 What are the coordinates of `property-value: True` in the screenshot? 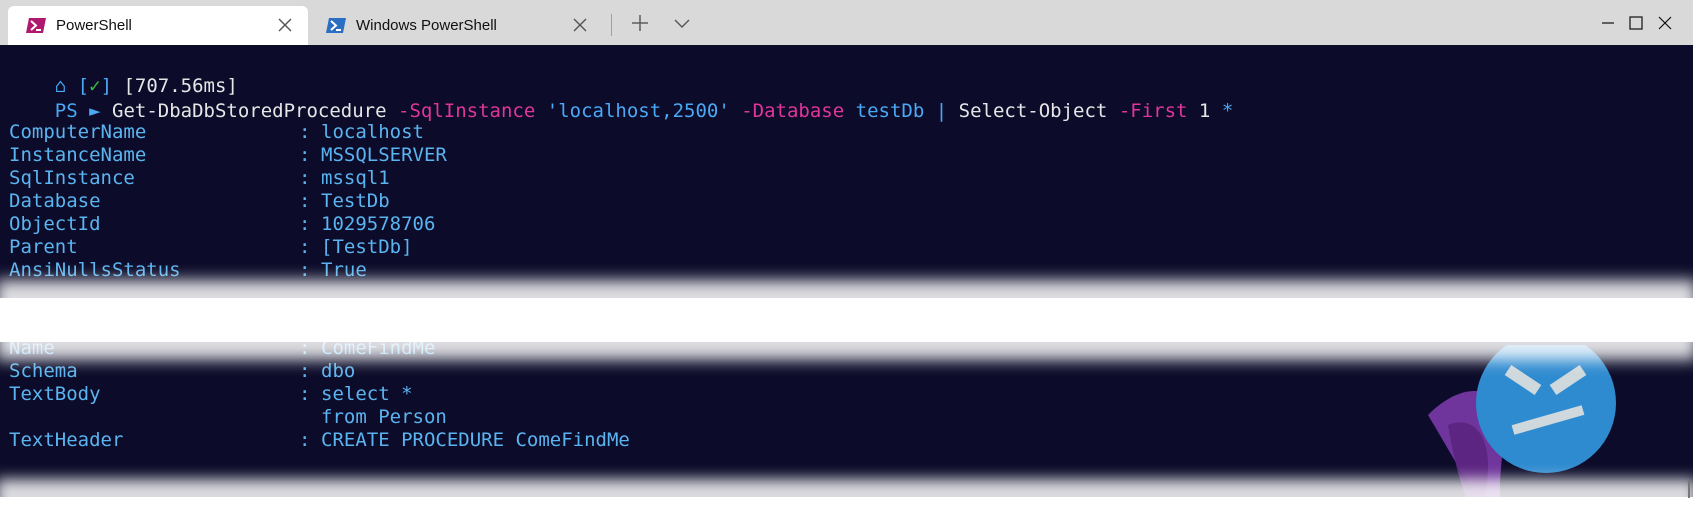 It's located at (344, 270).